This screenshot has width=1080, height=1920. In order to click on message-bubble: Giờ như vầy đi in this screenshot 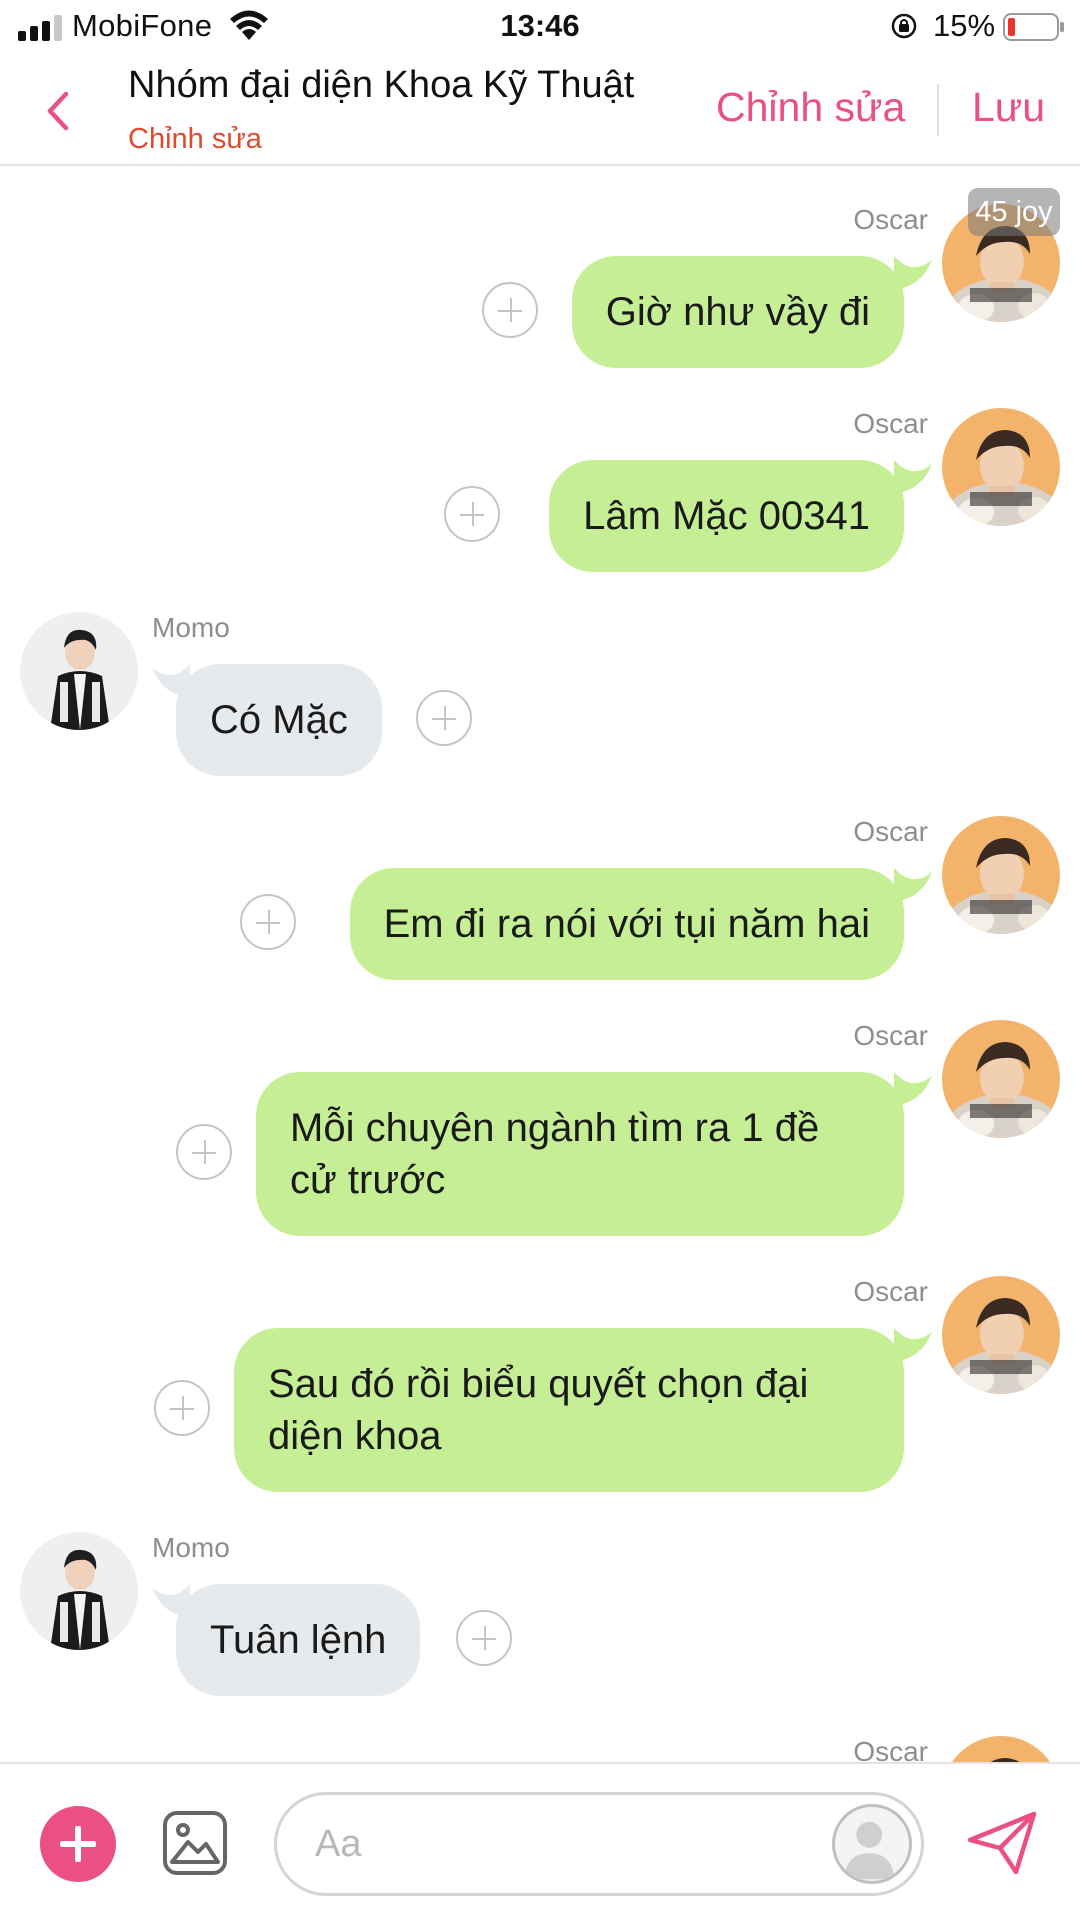, I will do `click(737, 312)`.